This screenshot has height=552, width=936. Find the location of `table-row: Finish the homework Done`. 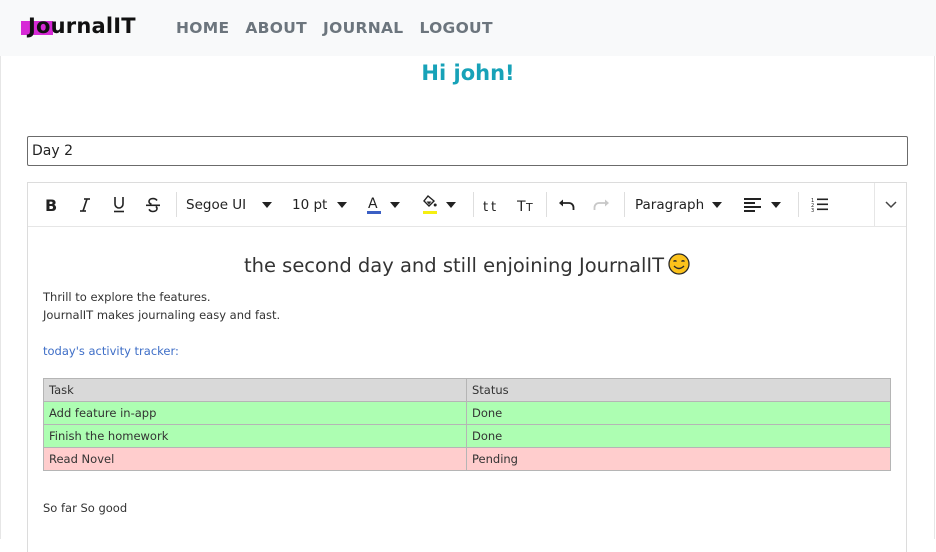

table-row: Finish the homework Done is located at coordinates (467, 436).